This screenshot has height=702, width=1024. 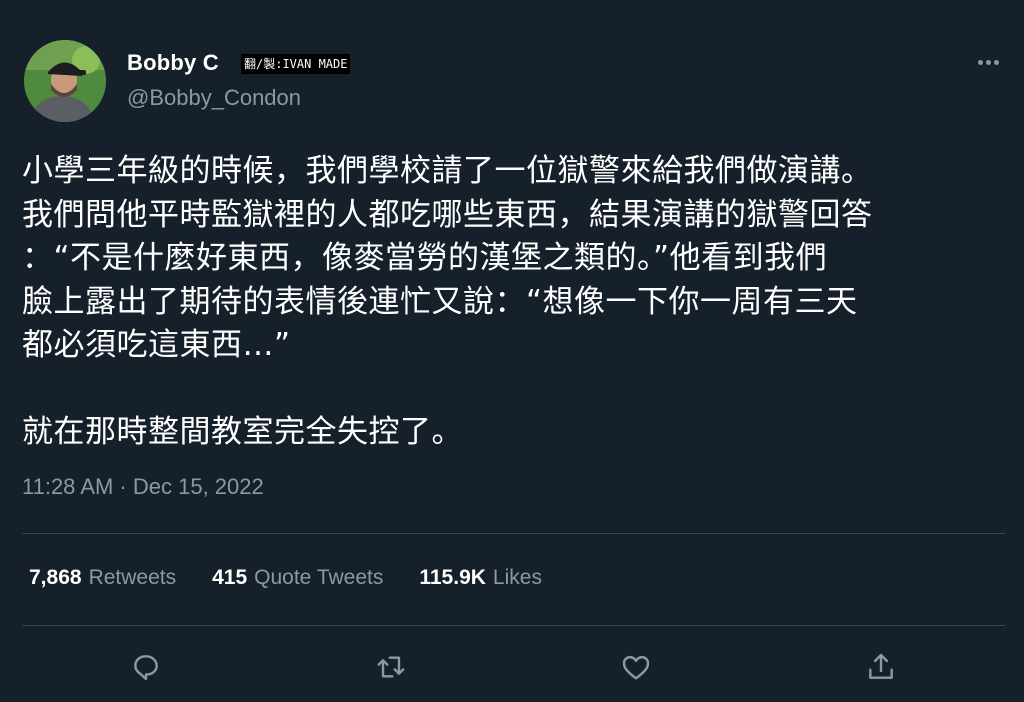 What do you see at coordinates (319, 577) in the screenshot?
I see `quote-tweets-label: Quote Tweets` at bounding box center [319, 577].